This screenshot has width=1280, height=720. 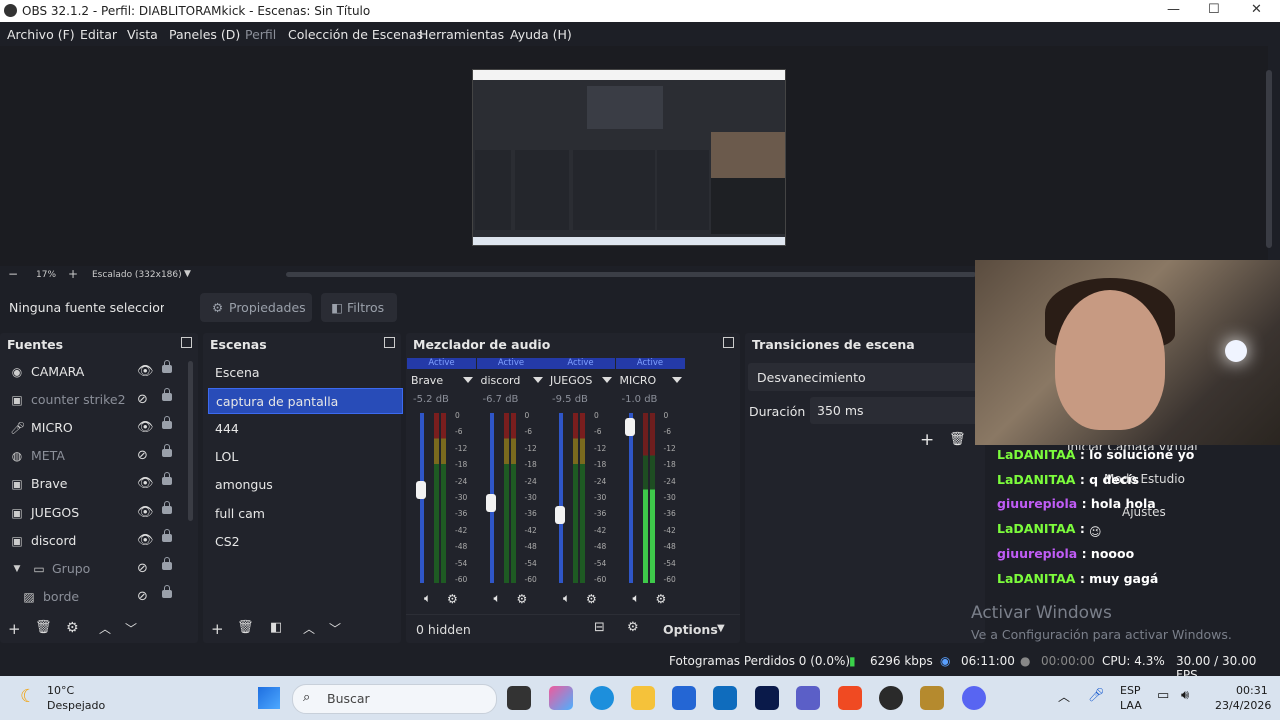 I want to click on scene-item: full cam, so click(x=304, y=513).